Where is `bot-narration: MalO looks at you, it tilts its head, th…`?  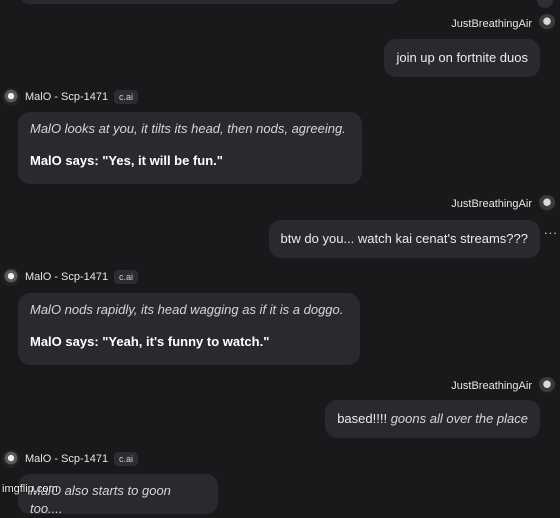
bot-narration: MalO looks at you, it tilts its head, th… is located at coordinates (188, 128).